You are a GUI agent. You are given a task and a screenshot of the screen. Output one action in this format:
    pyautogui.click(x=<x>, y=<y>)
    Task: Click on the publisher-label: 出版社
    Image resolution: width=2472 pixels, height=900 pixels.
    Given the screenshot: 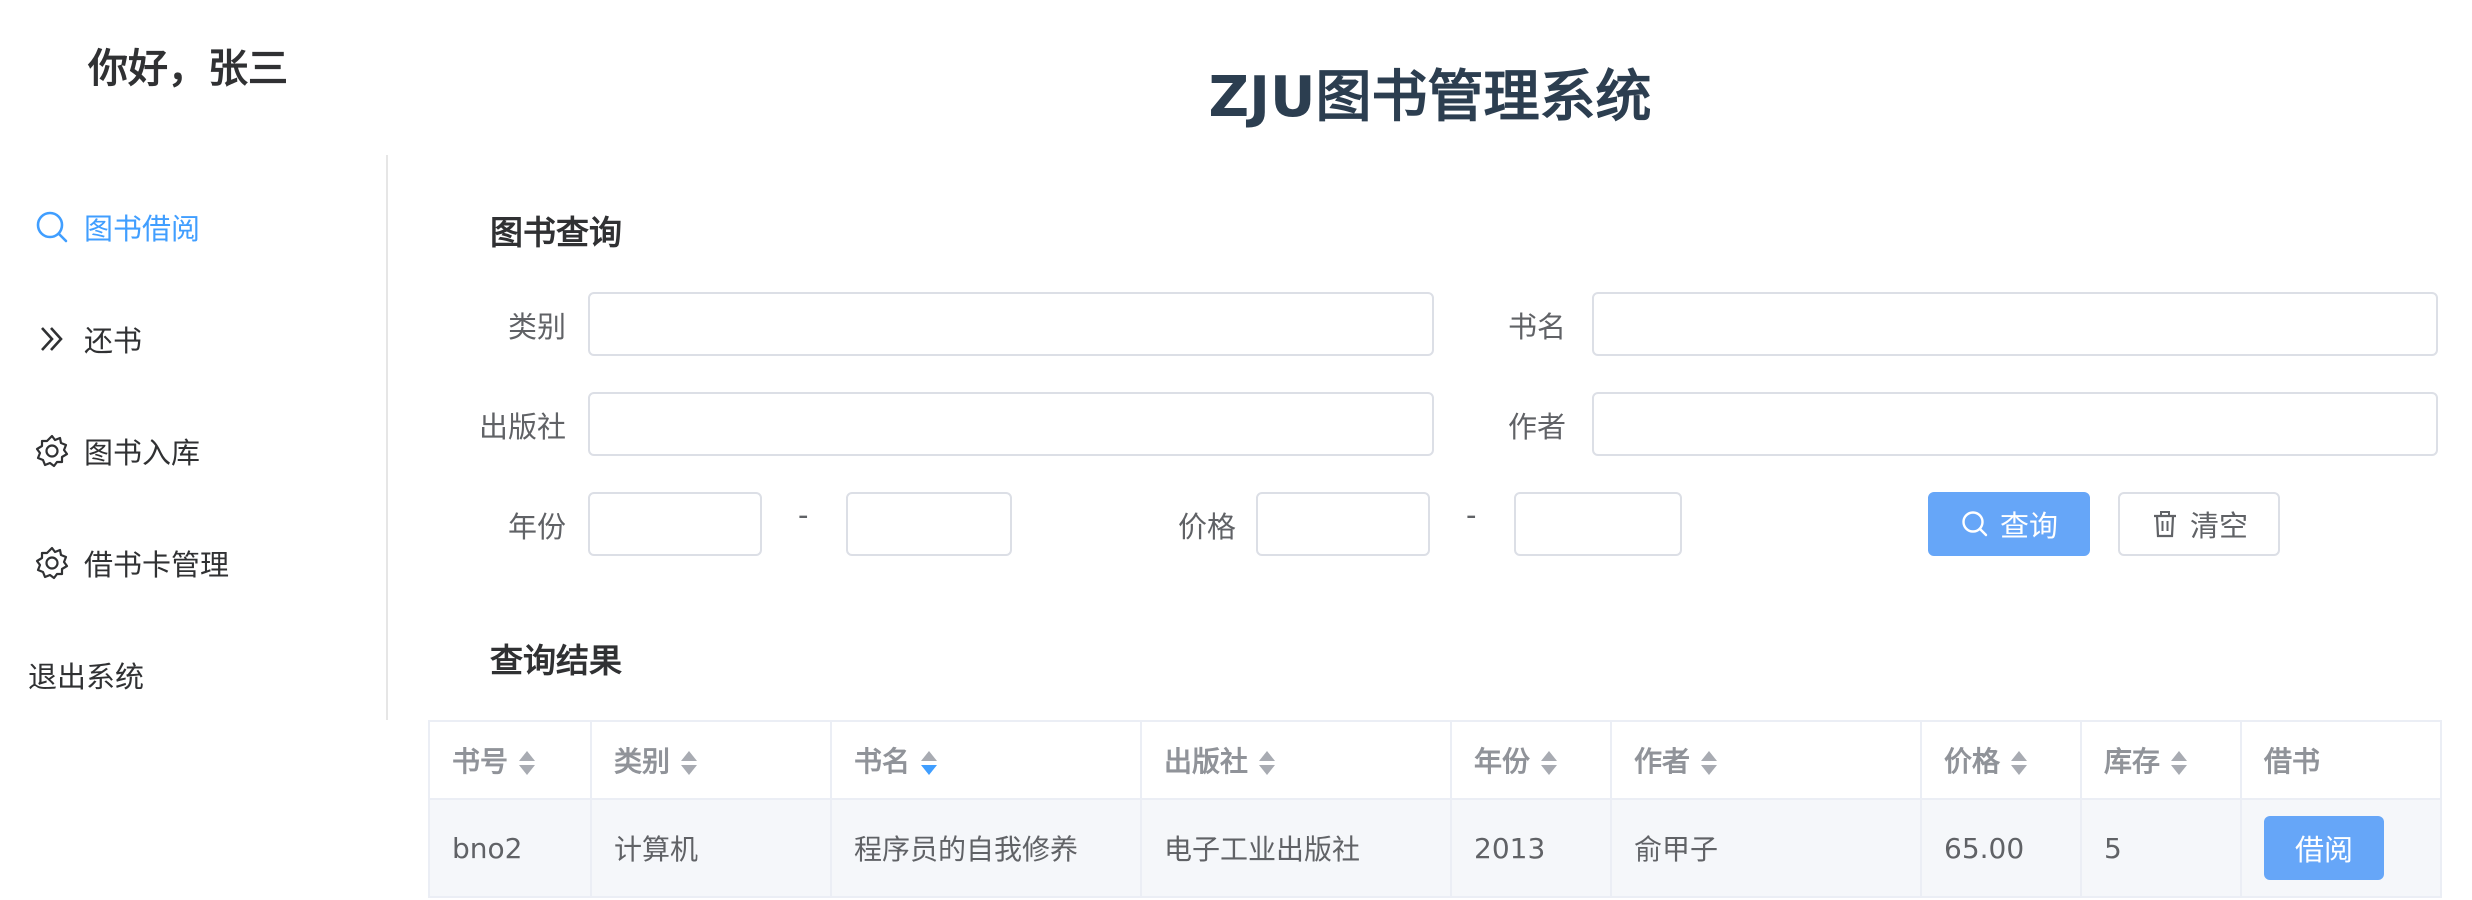 What is the action you would take?
    pyautogui.click(x=522, y=427)
    